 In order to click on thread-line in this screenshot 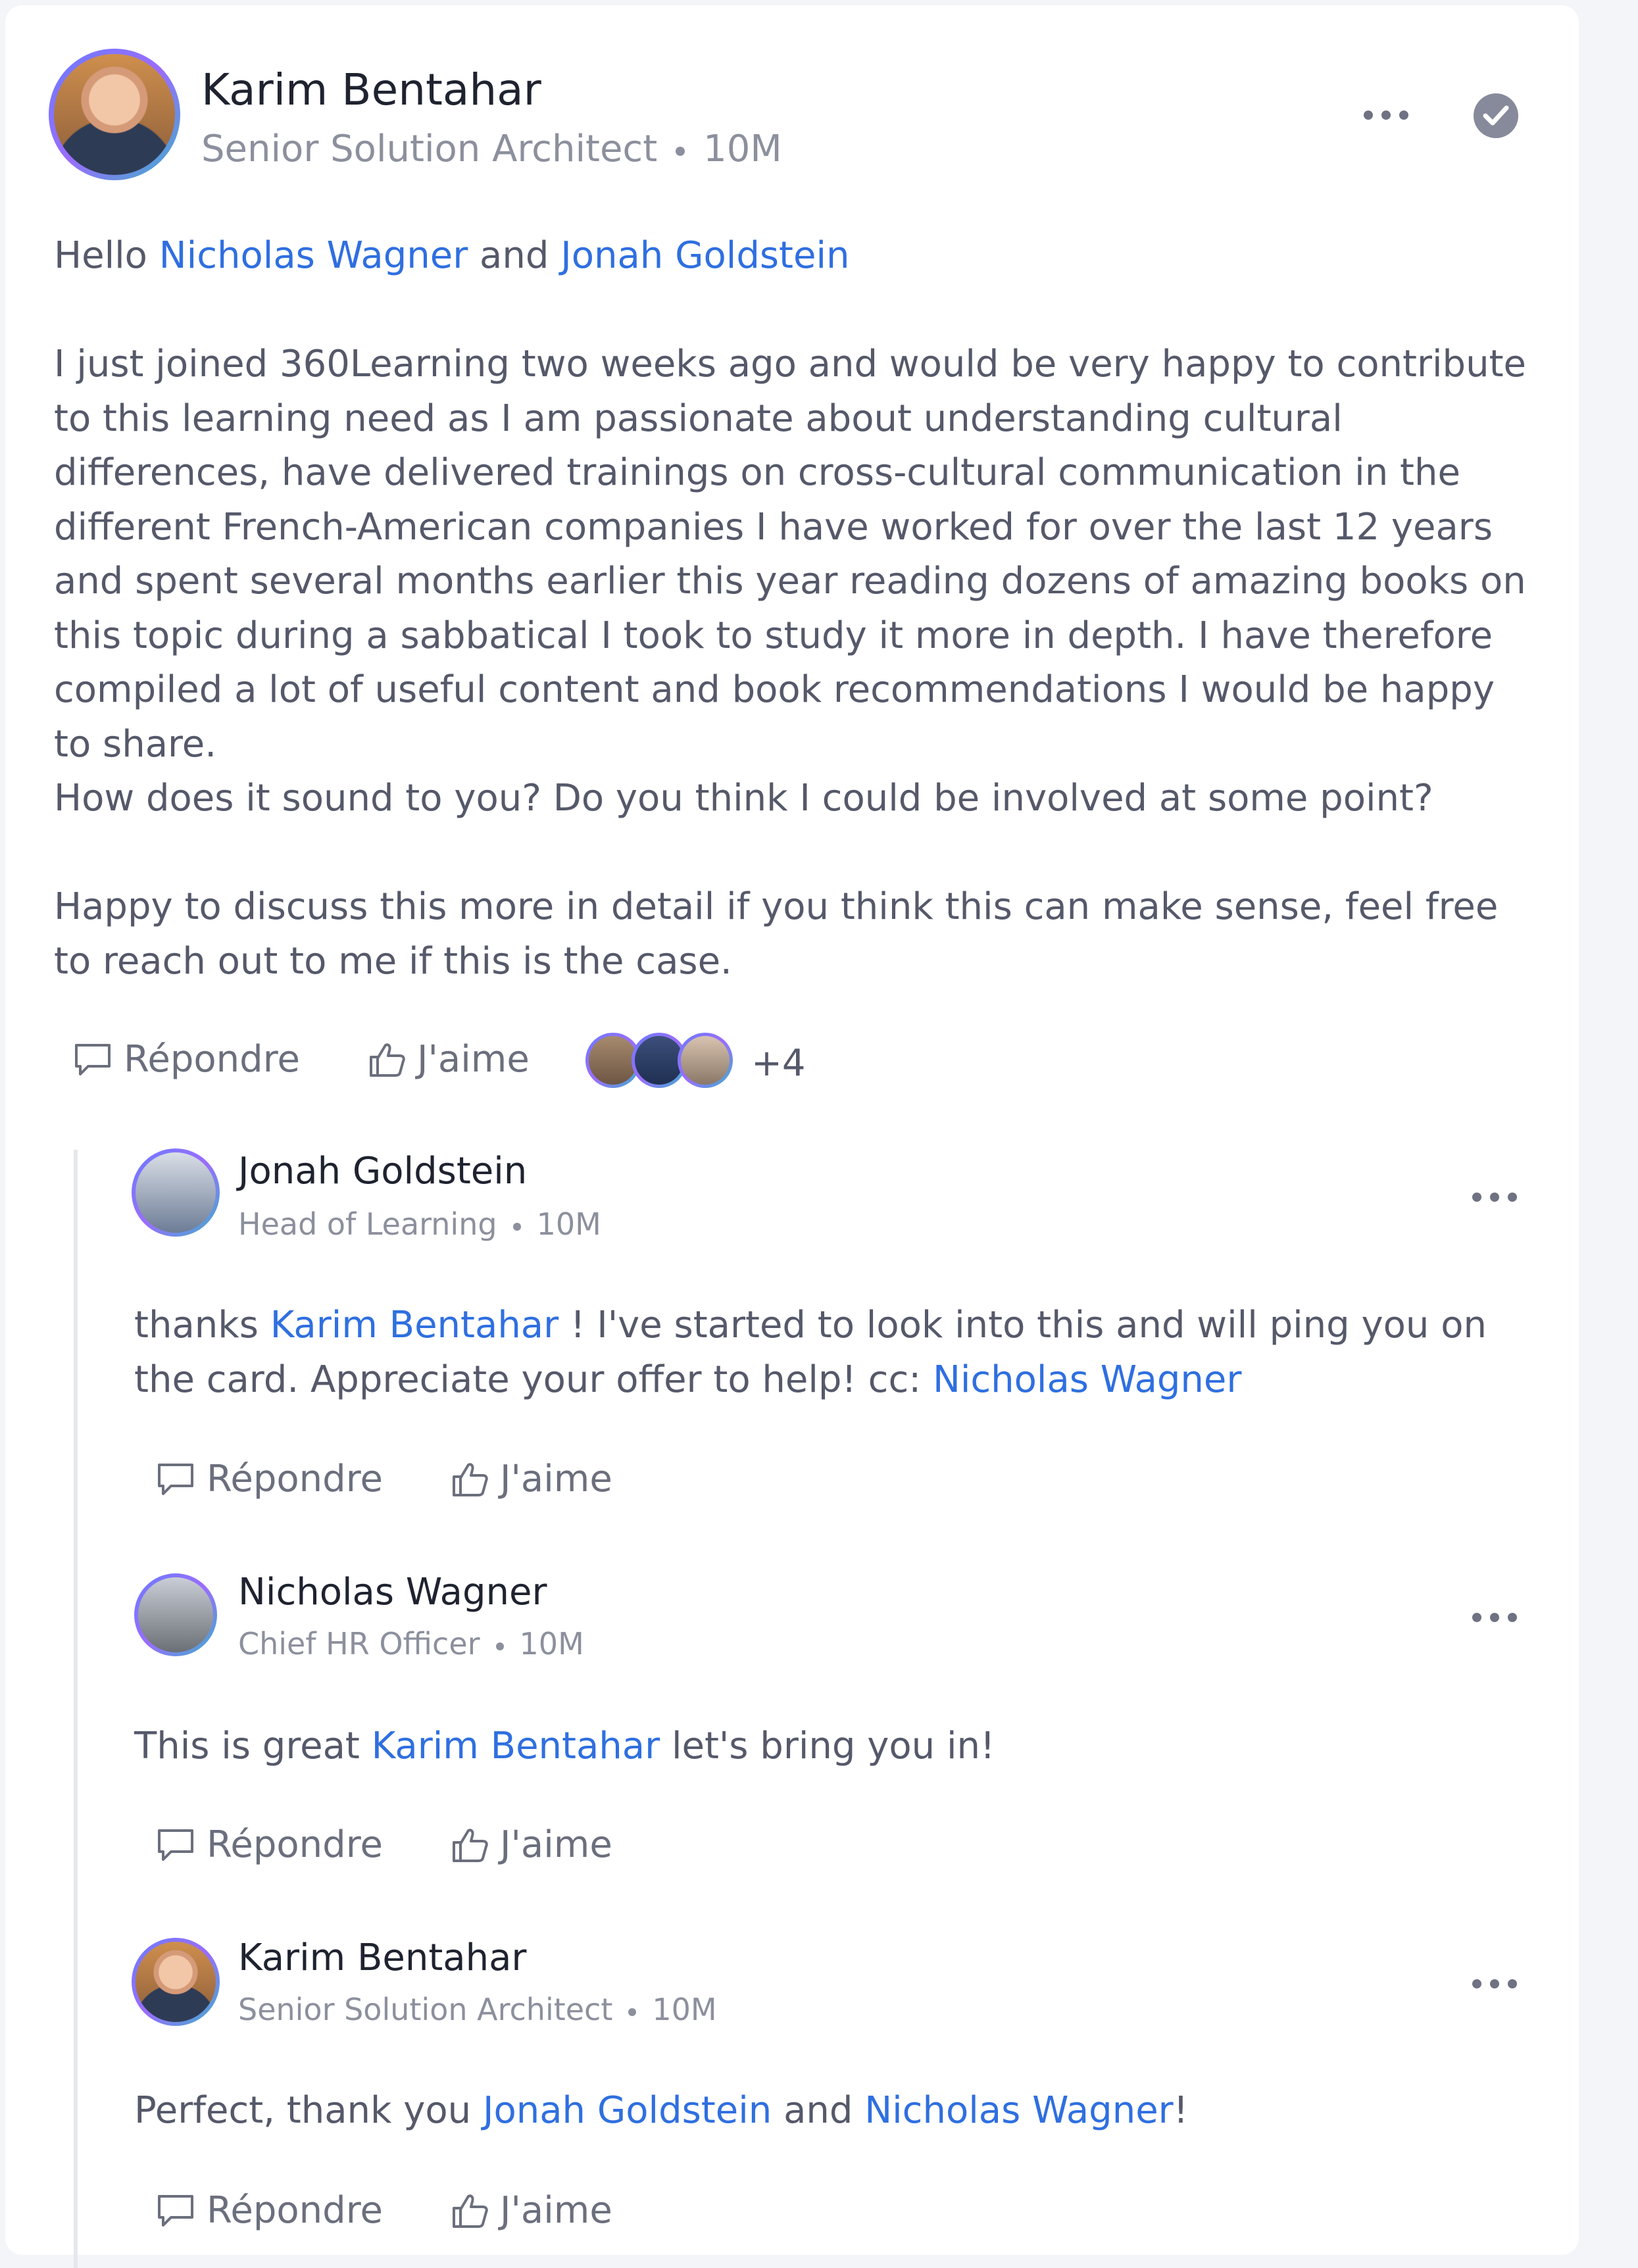, I will do `click(76, 1709)`.